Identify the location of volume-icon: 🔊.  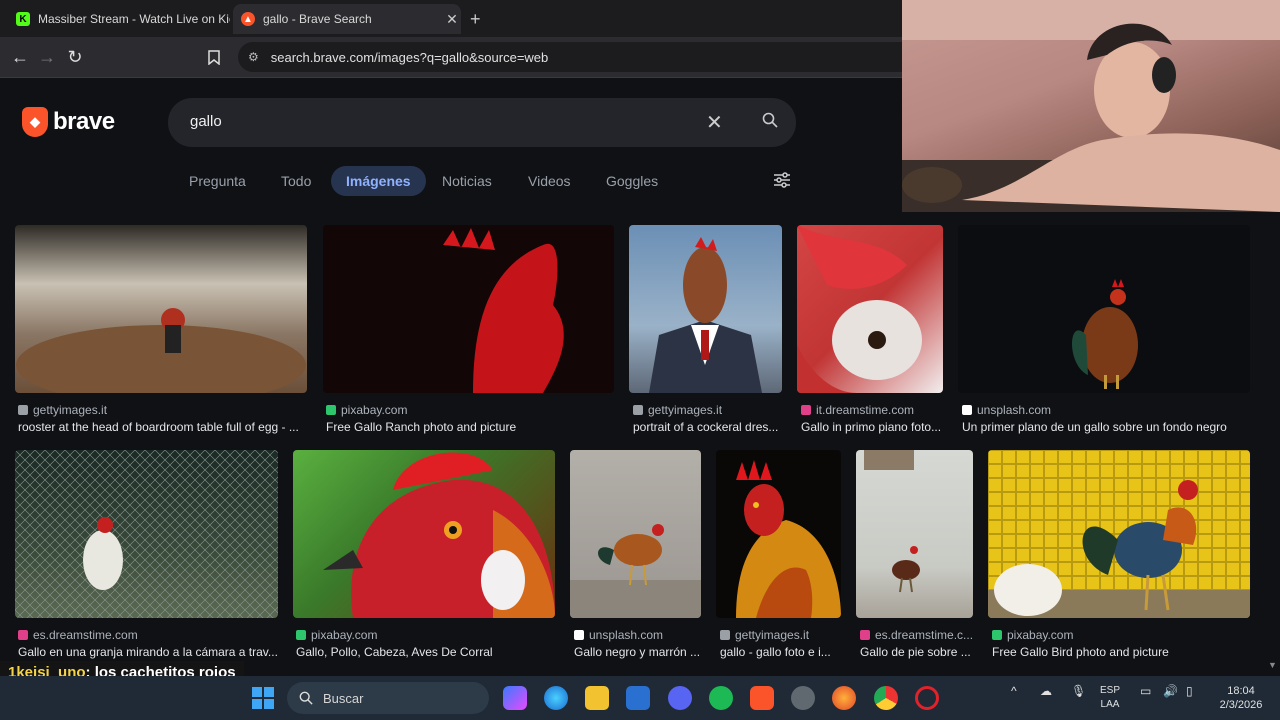
(1170, 691).